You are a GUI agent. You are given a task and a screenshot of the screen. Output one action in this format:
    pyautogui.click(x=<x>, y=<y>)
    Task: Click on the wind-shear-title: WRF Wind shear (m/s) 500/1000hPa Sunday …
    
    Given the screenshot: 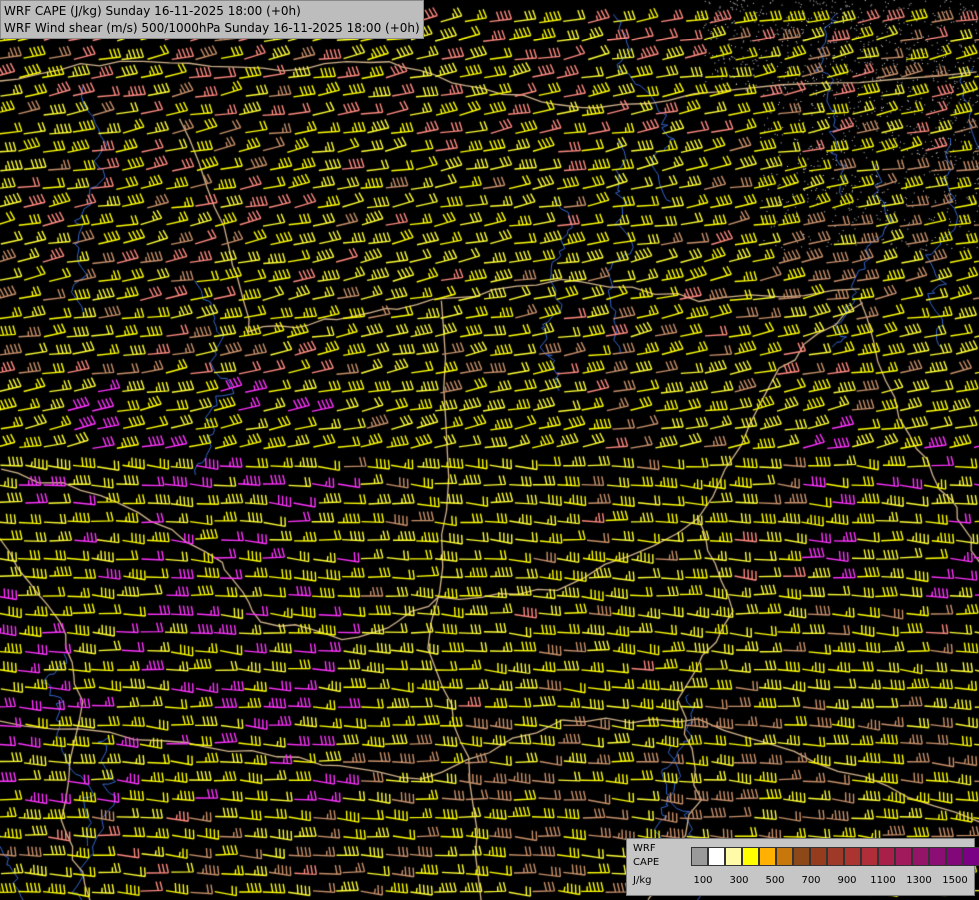 What is the action you would take?
    pyautogui.click(x=212, y=28)
    